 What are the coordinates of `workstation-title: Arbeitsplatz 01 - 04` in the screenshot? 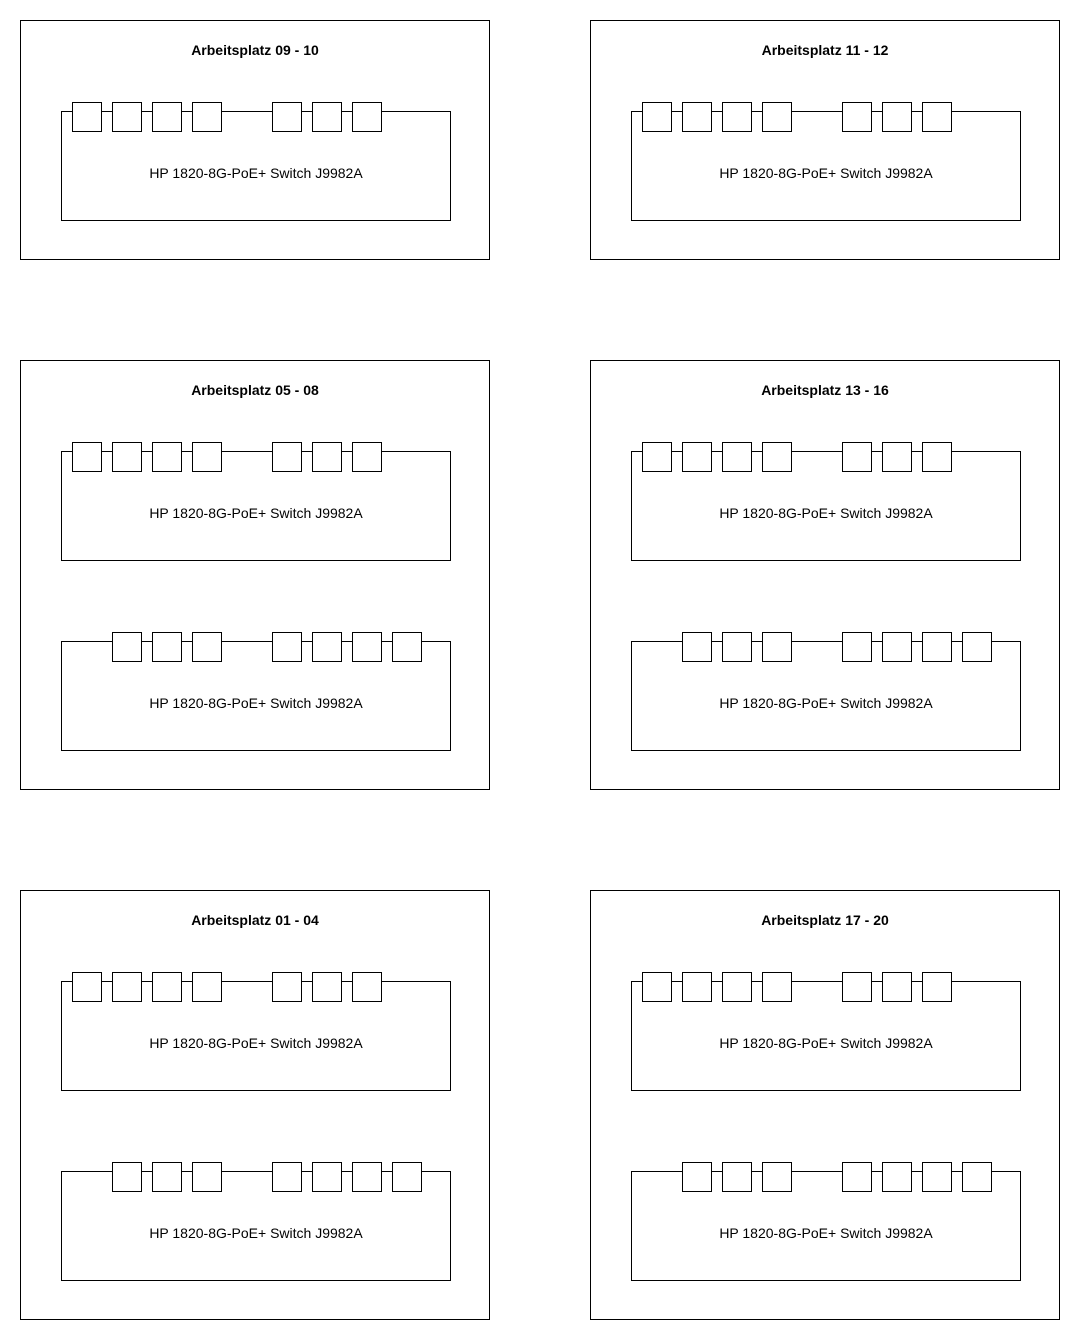 It's located at (255, 920).